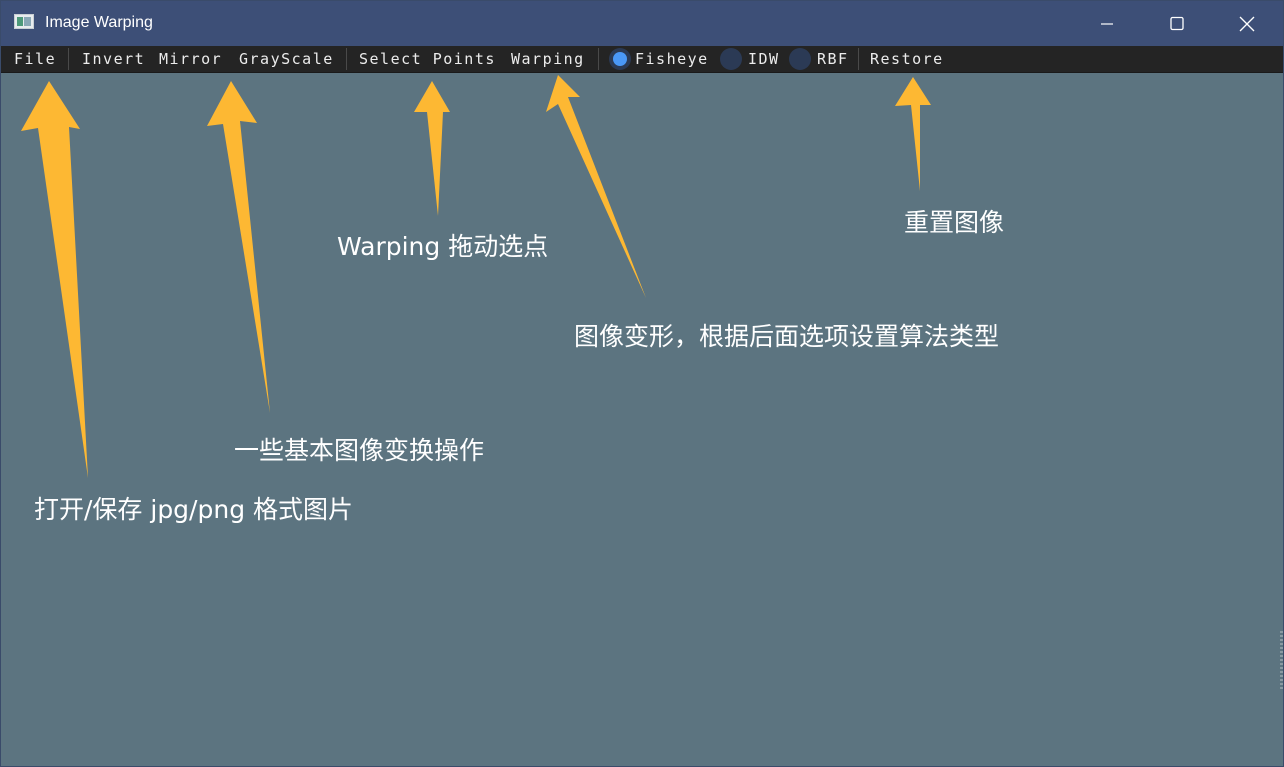 The width and height of the screenshot is (1284, 767). I want to click on file-annotation: 打开/保存 jpg/png 格式图片, so click(194, 509).